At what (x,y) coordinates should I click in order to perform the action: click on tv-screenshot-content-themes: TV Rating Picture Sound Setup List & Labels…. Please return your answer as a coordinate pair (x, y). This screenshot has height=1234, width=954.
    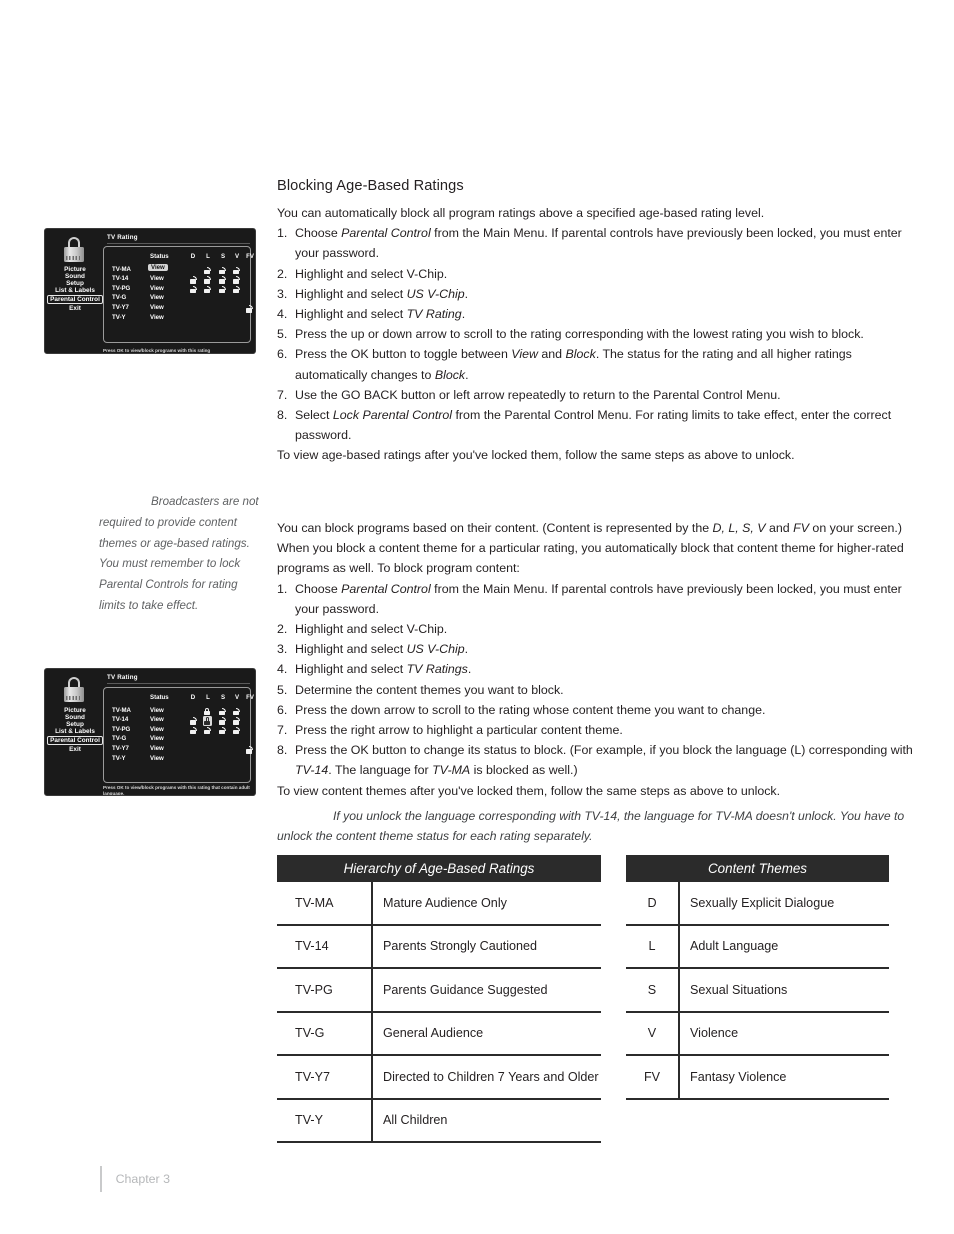
    Looking at the image, I should click on (150, 732).